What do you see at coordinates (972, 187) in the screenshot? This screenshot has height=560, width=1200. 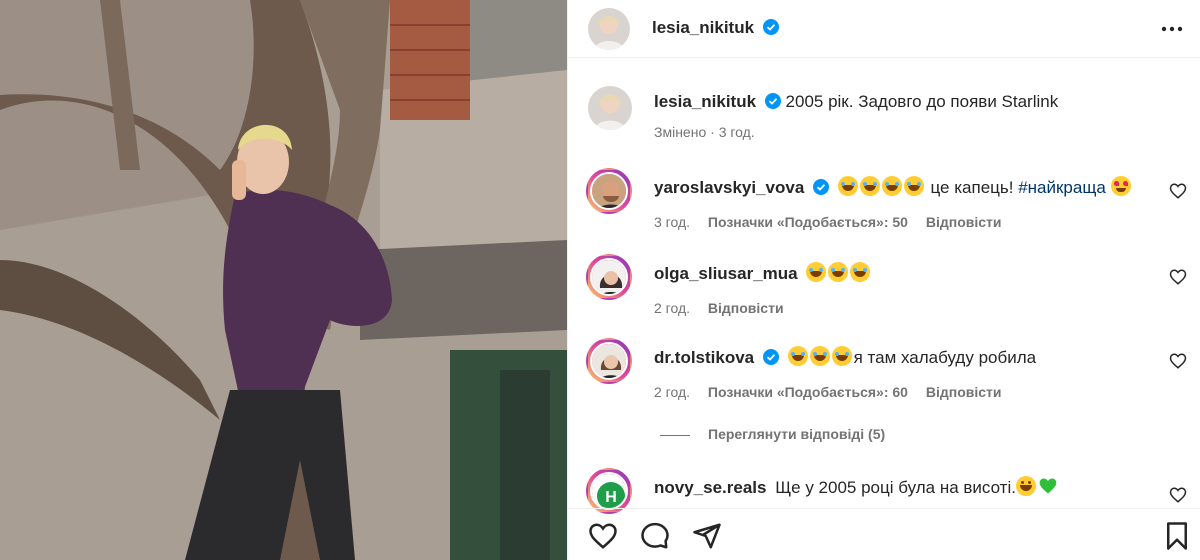 I see `comment-text: це капець!` at bounding box center [972, 187].